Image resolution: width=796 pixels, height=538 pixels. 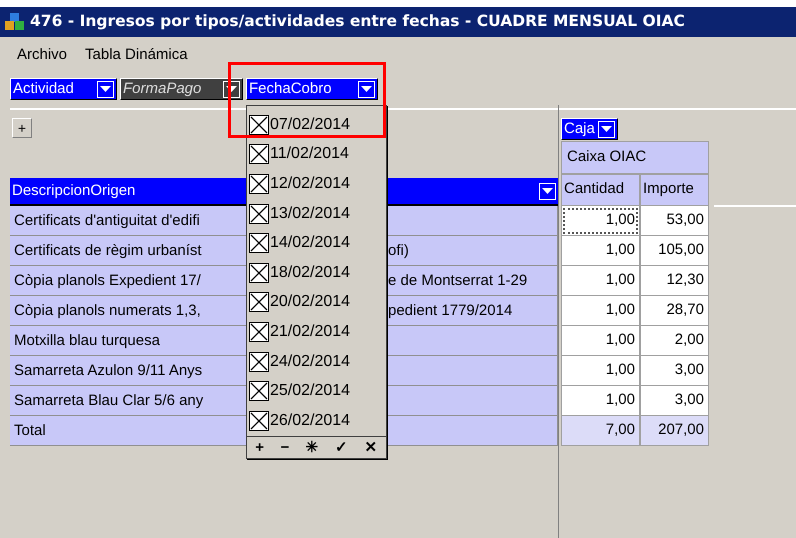 I want to click on row-label: Certificats d'antiguitat d'edifi, so click(x=107, y=221).